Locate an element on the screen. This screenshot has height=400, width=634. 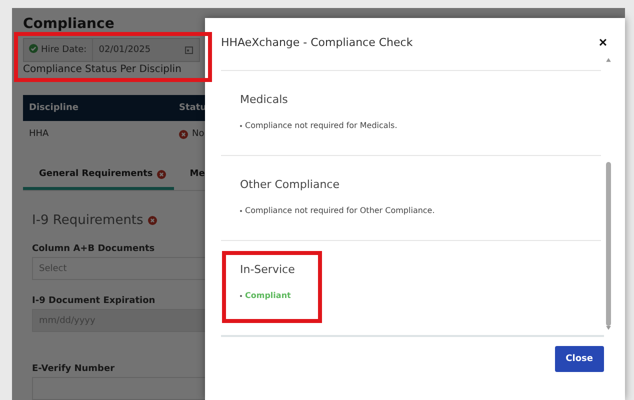
scrollbar-thumb is located at coordinates (608, 244).